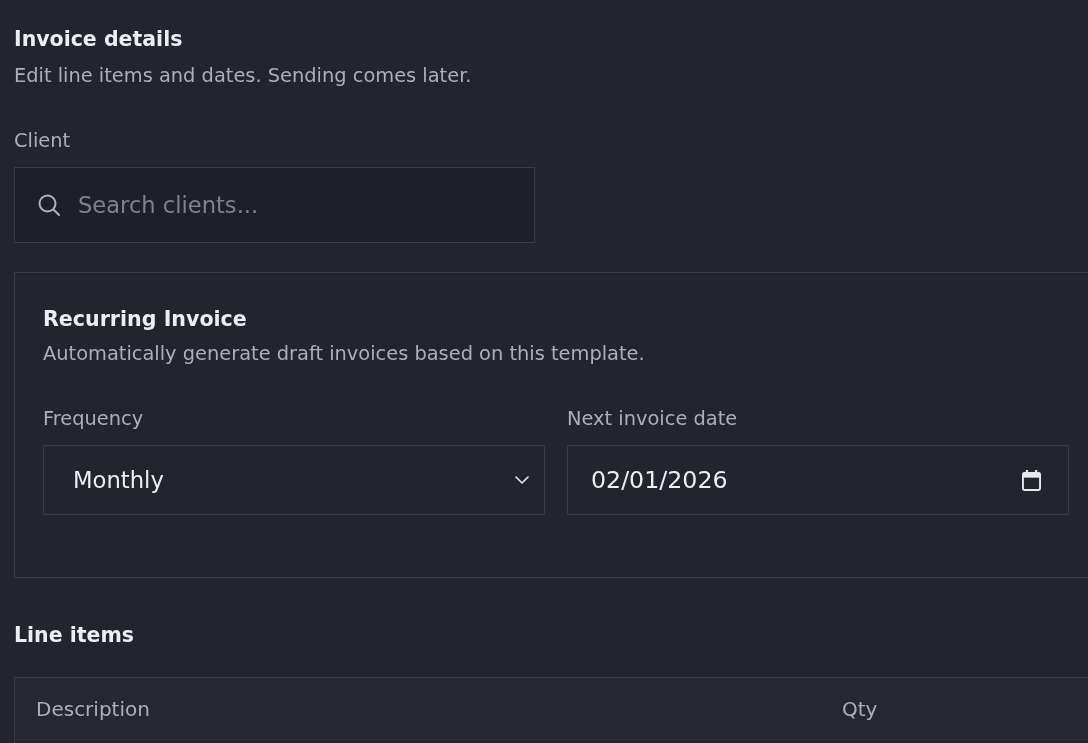 Image resolution: width=1088 pixels, height=743 pixels. Describe the element at coordinates (49, 205) in the screenshot. I see `search-icon` at that location.